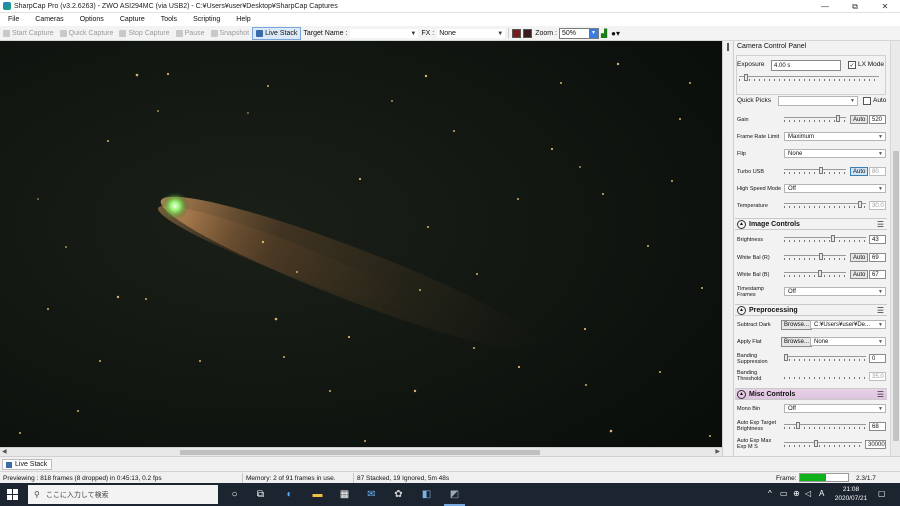 The width and height of the screenshot is (900, 506). What do you see at coordinates (426, 494) in the screenshot?
I see `notes-app-icon: ◧` at bounding box center [426, 494].